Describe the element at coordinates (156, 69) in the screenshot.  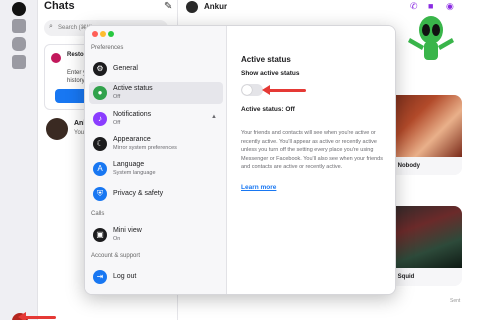
I see `settings-item-general: ⚙ General` at that location.